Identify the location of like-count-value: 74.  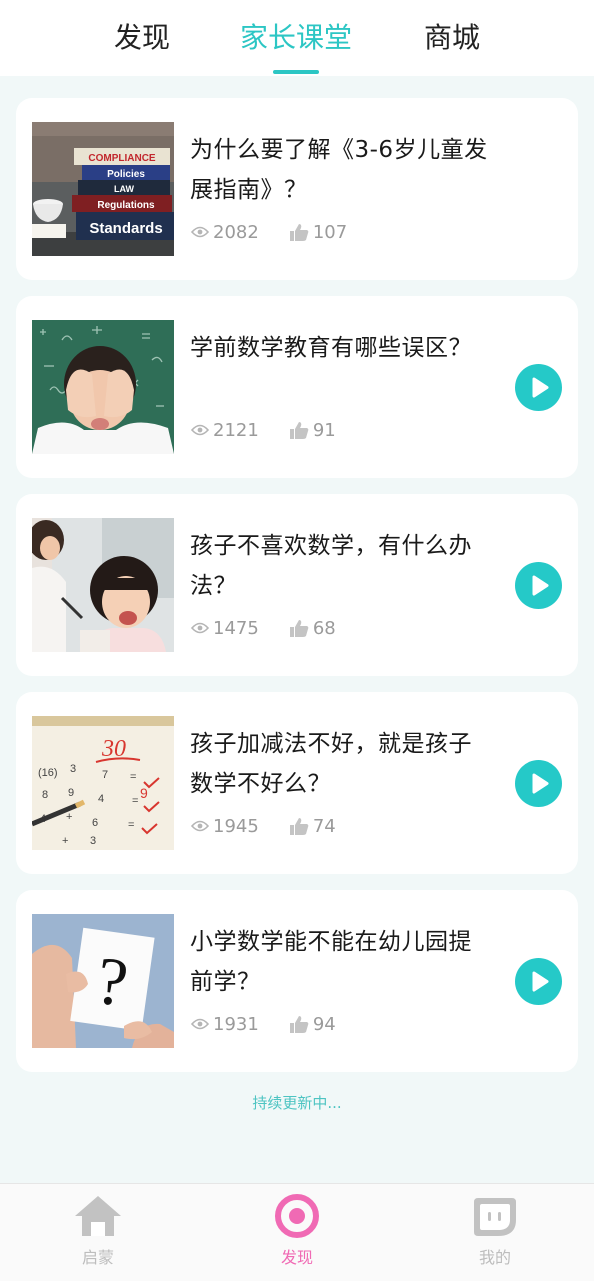
(324, 826).